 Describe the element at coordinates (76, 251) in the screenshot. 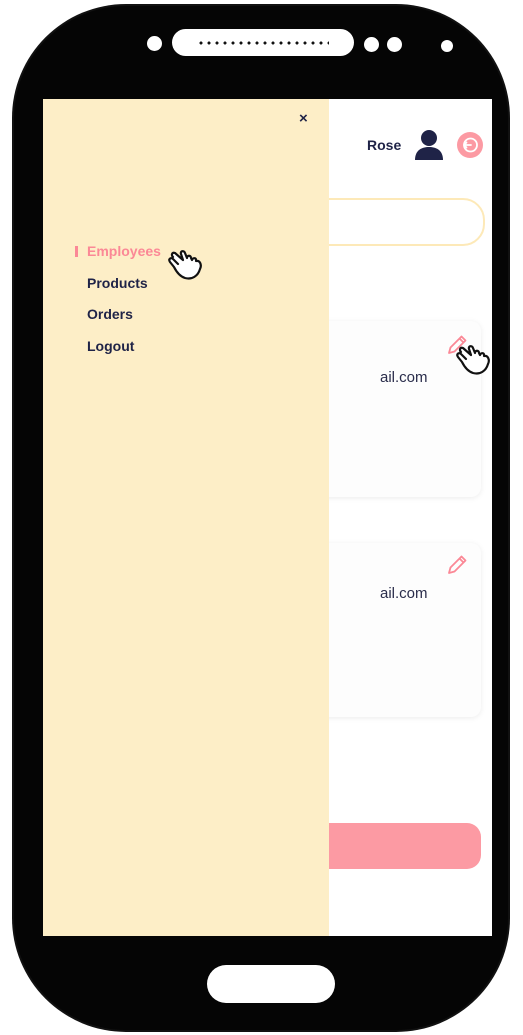

I see `active-indicator` at that location.